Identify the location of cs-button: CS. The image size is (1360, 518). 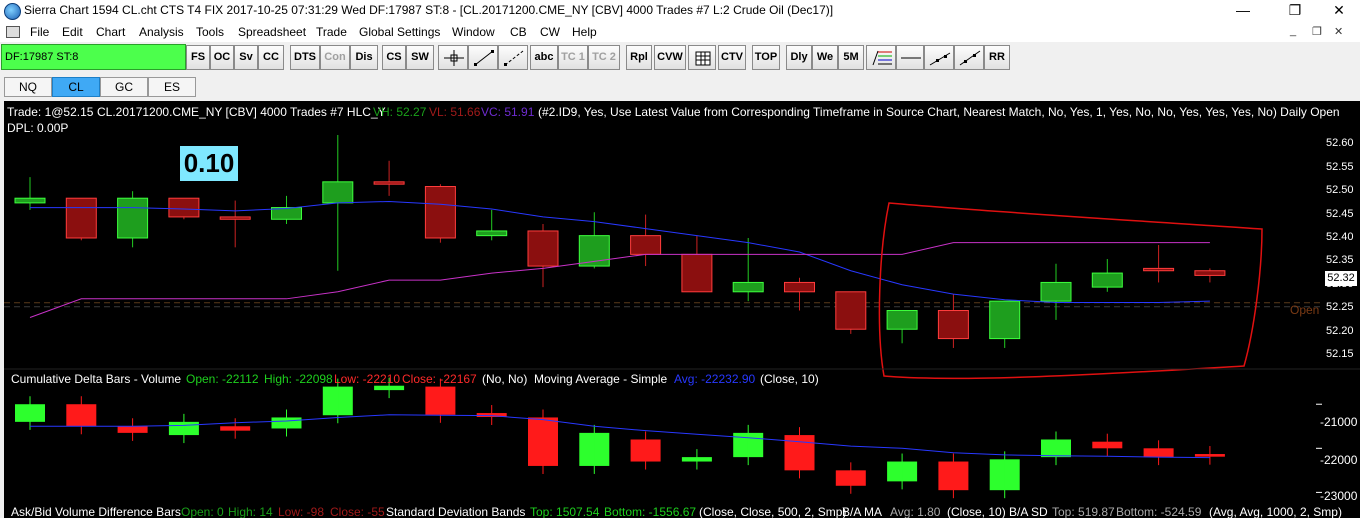
(394, 57).